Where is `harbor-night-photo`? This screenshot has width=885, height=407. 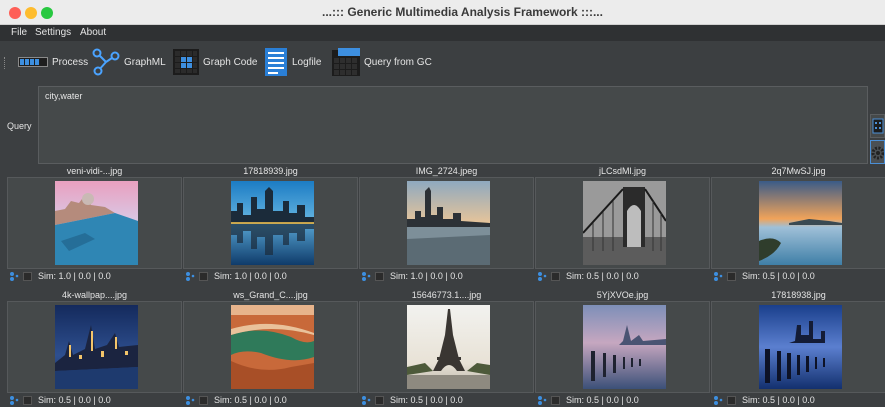 harbor-night-photo is located at coordinates (96, 347).